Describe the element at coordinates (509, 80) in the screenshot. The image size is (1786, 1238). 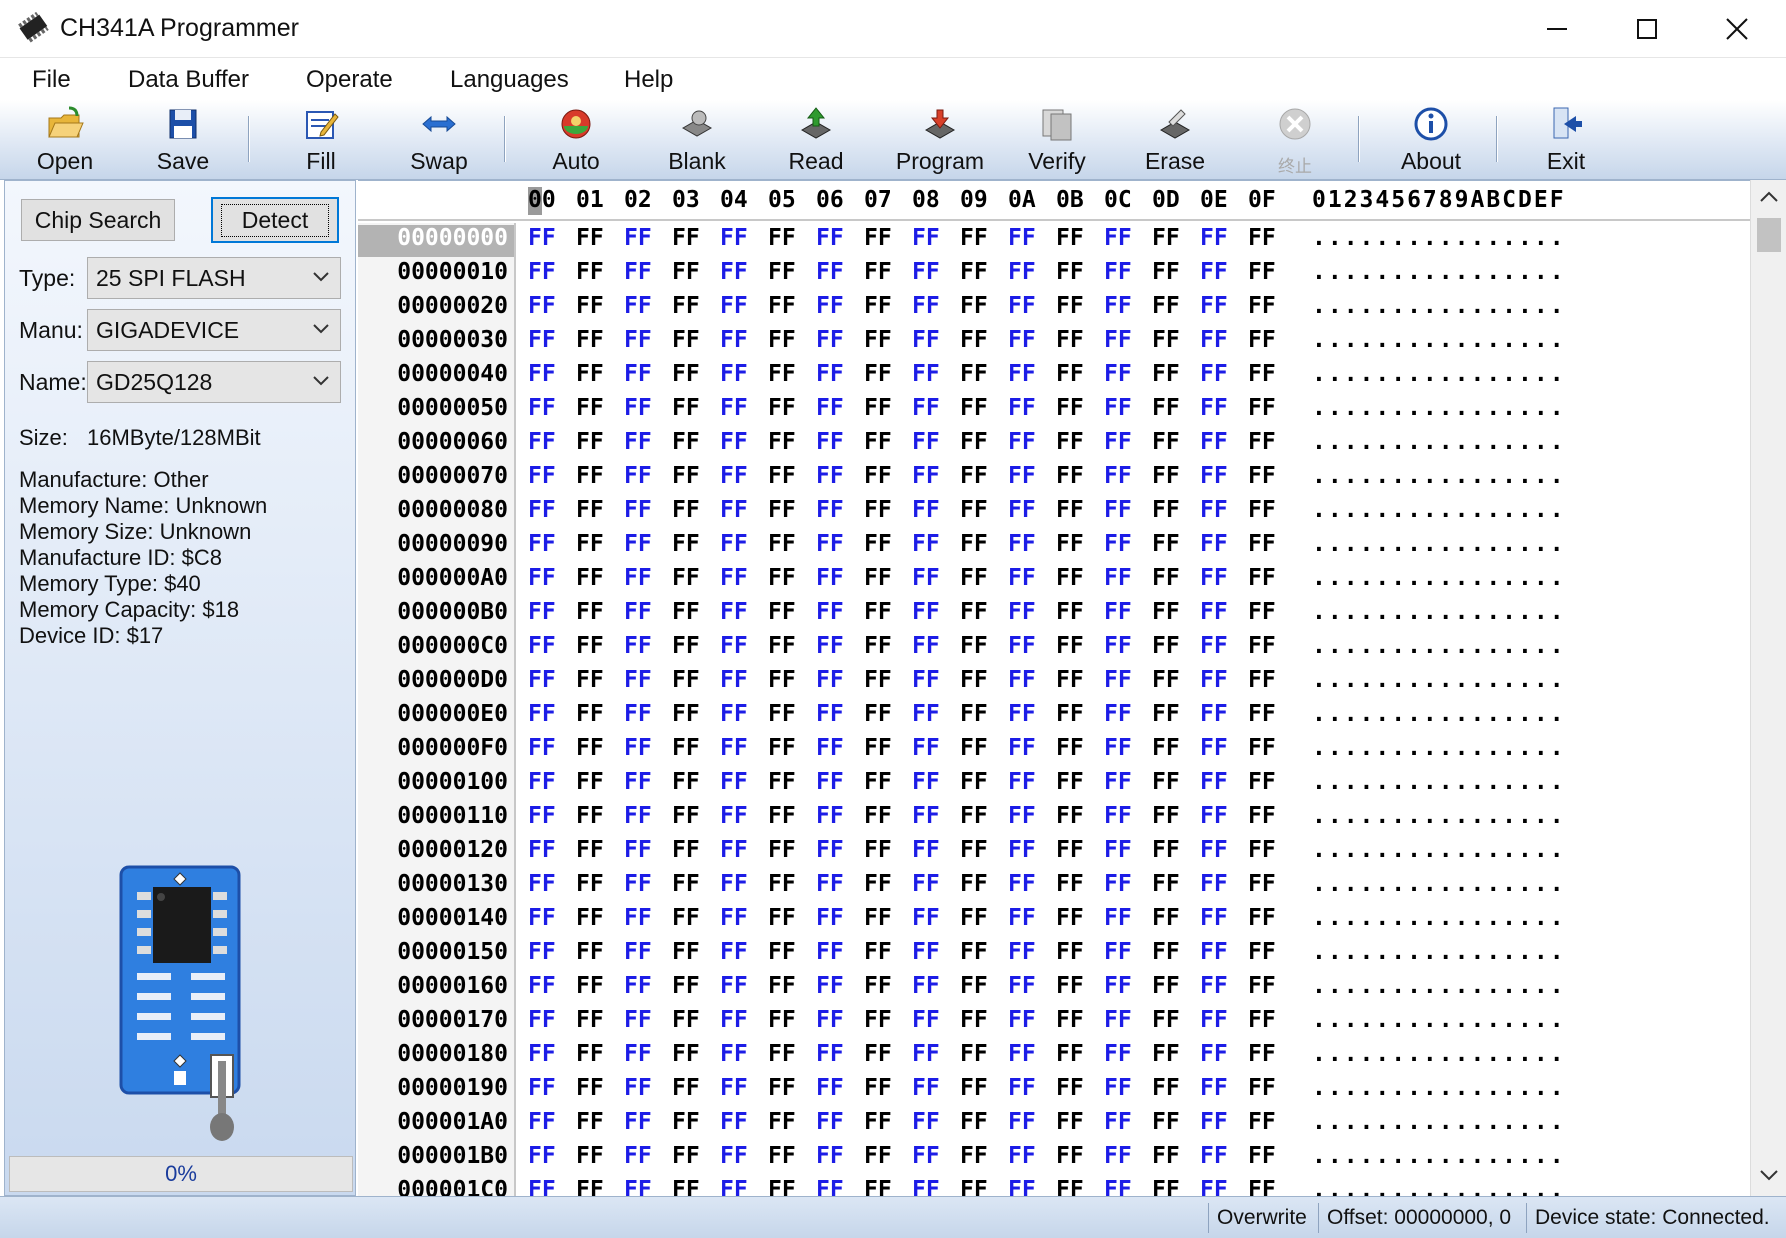
I see `menu-languages: Languages` at that location.